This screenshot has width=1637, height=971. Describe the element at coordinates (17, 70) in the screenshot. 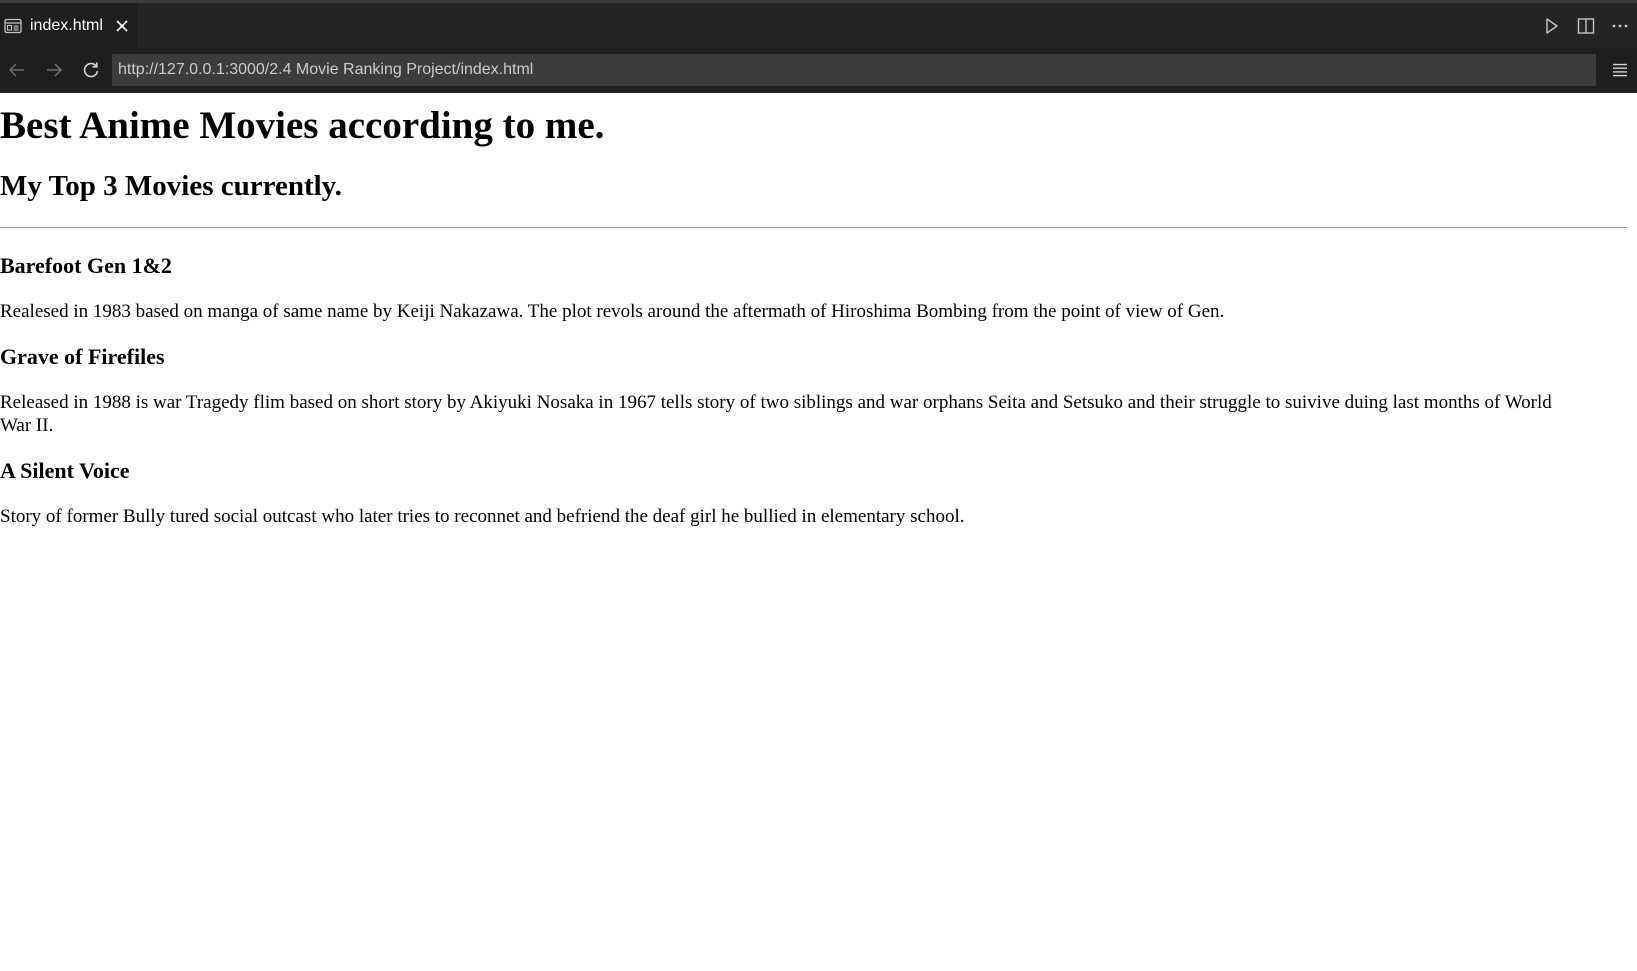

I see `back-arrow-icon` at that location.